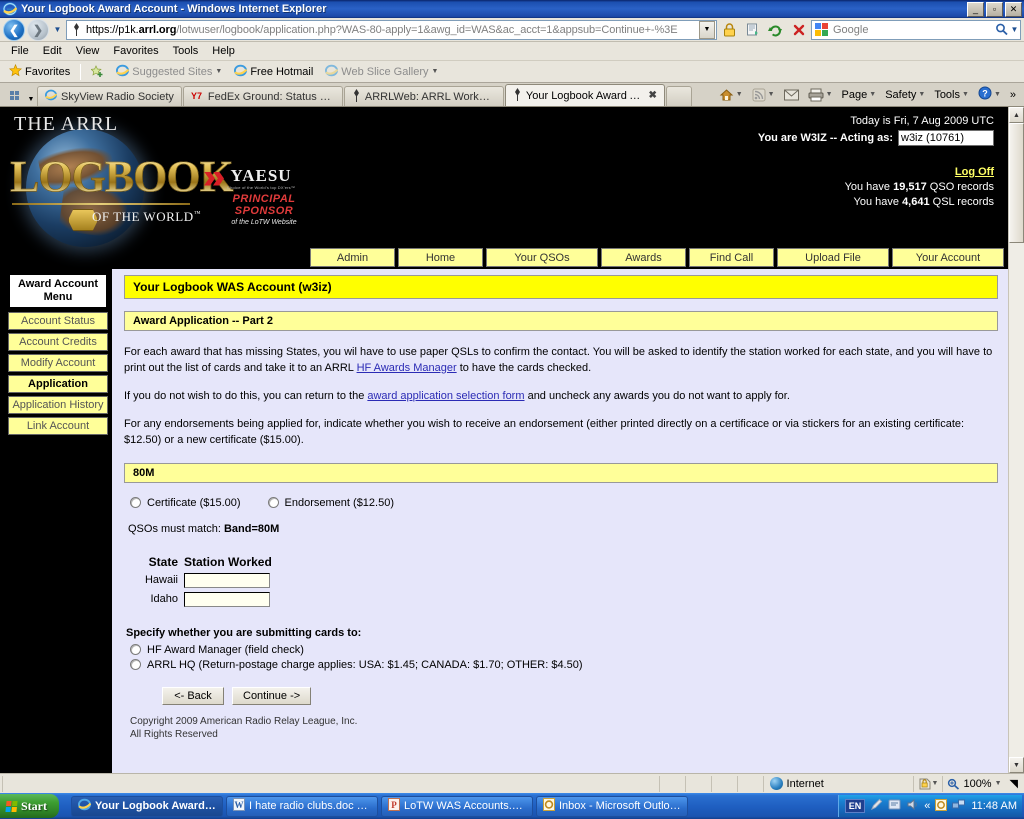  Describe the element at coordinates (440, 257) in the screenshot. I see `nav-home: Home` at that location.